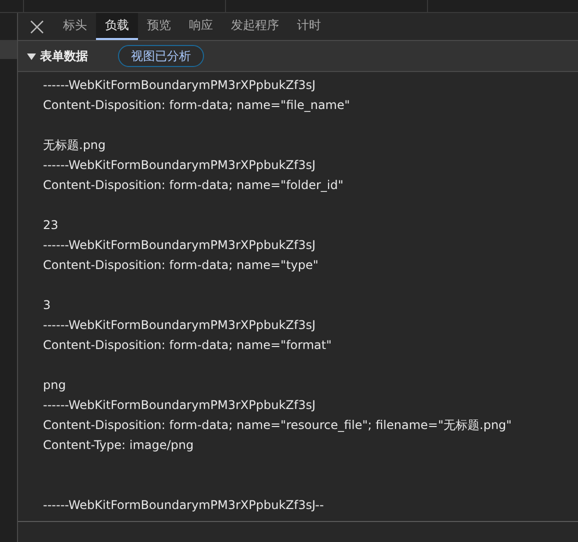 The width and height of the screenshot is (578, 542). What do you see at coordinates (159, 26) in the screenshot?
I see `tab: 预览` at bounding box center [159, 26].